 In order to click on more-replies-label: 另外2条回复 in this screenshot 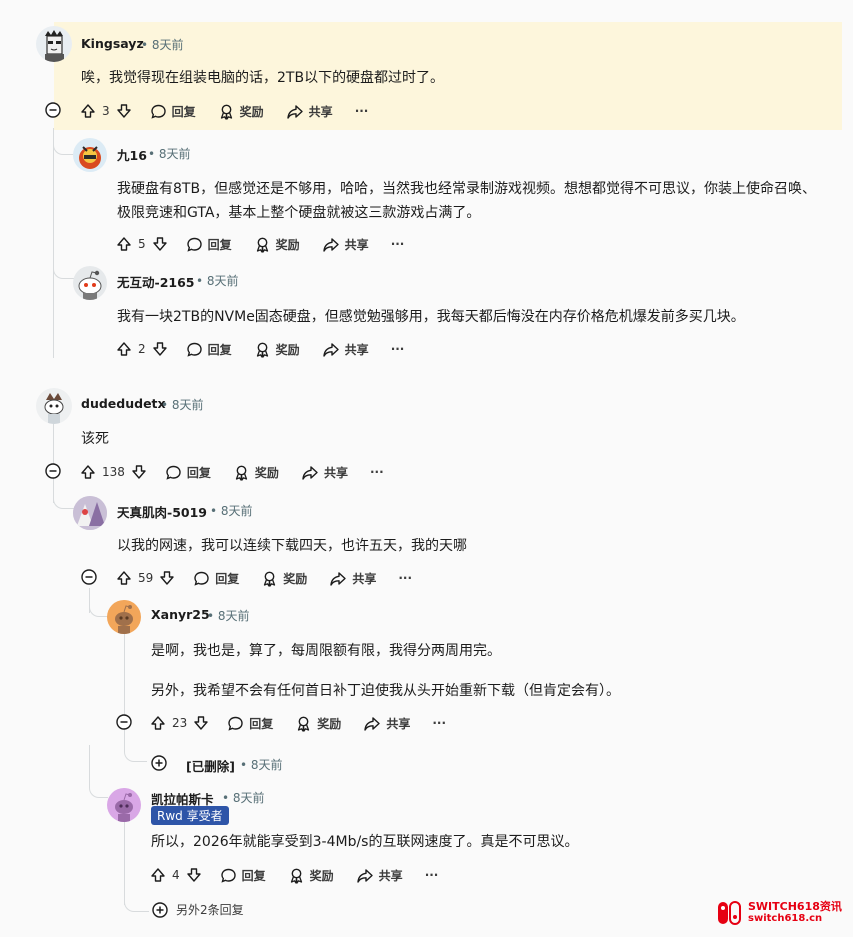, I will do `click(210, 910)`.